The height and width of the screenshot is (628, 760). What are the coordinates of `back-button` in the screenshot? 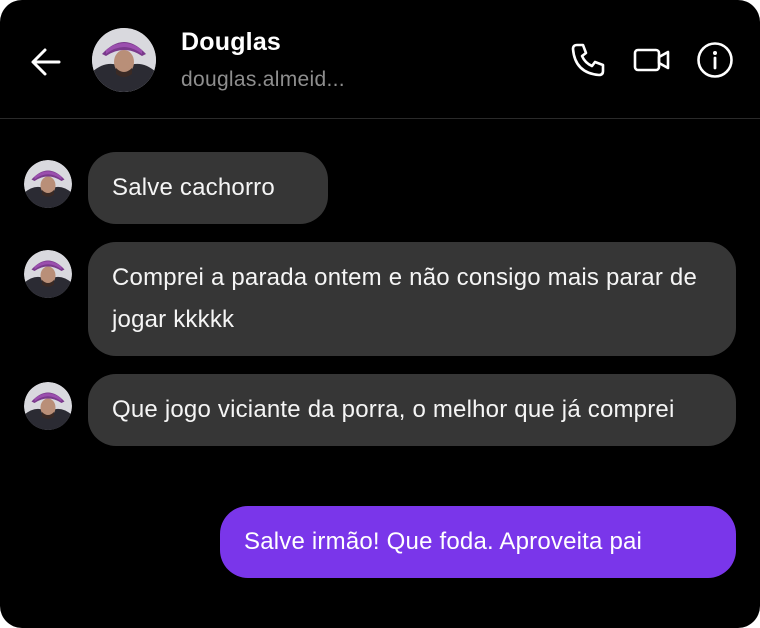 It's located at (46, 62).